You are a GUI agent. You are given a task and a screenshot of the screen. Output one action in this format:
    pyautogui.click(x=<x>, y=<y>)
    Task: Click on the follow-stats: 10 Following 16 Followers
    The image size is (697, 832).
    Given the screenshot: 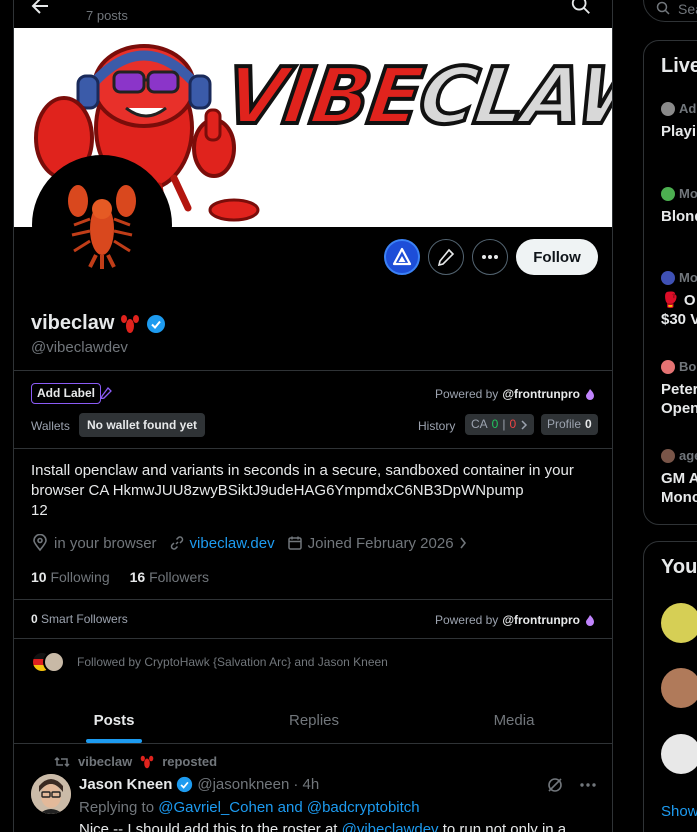 What is the action you would take?
    pyautogui.click(x=120, y=577)
    